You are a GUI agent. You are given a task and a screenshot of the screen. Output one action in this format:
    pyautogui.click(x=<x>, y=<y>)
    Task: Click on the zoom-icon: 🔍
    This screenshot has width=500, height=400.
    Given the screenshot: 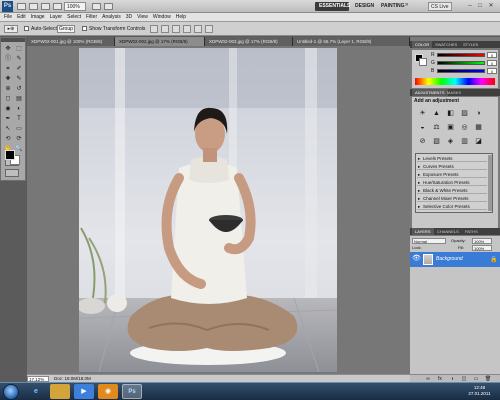 What is the action you would take?
    pyautogui.click(x=19, y=149)
    